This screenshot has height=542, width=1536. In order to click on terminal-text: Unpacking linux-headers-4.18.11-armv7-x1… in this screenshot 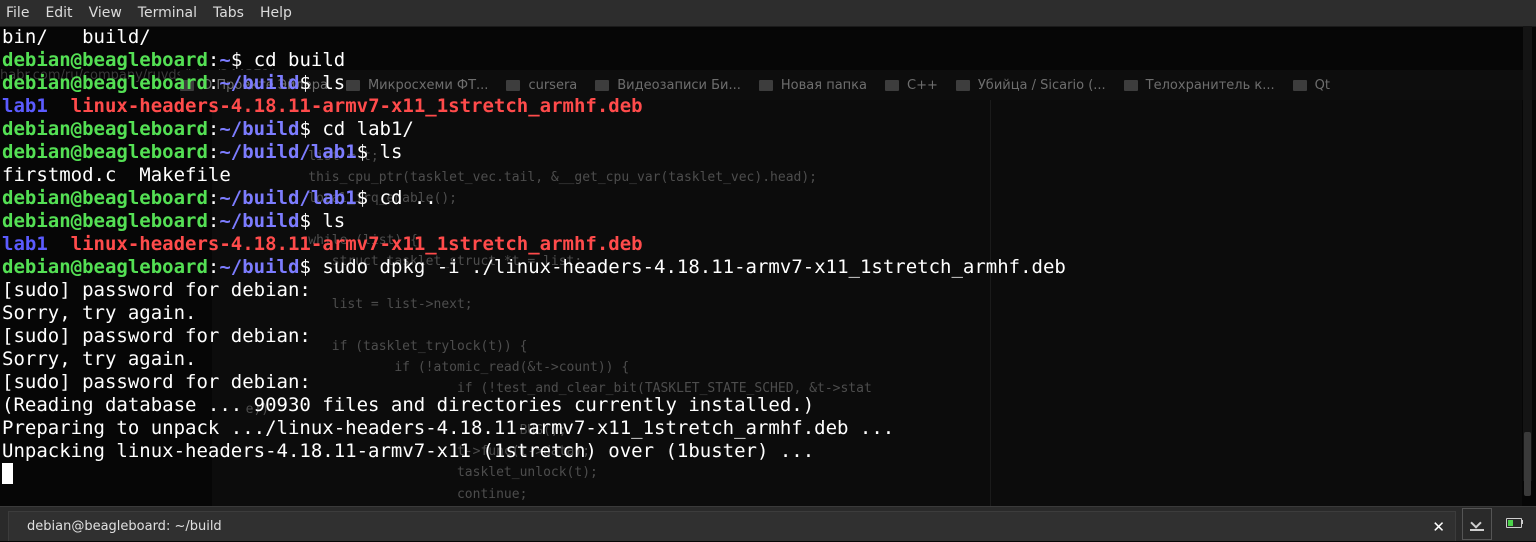, I will do `click(408, 451)`.